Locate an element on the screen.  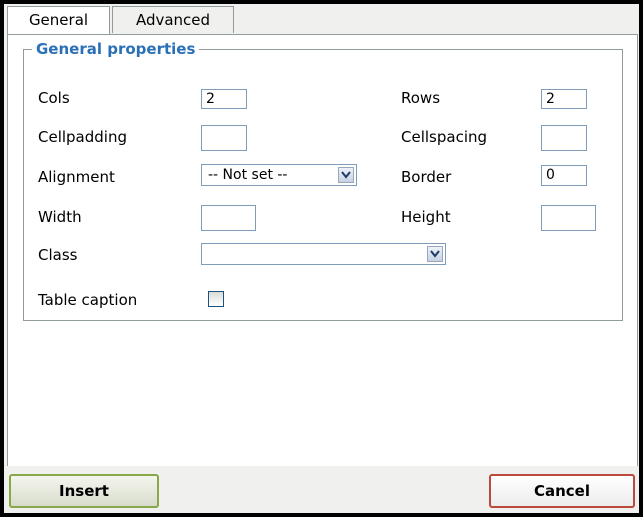
cols-input: 2 is located at coordinates (224, 99).